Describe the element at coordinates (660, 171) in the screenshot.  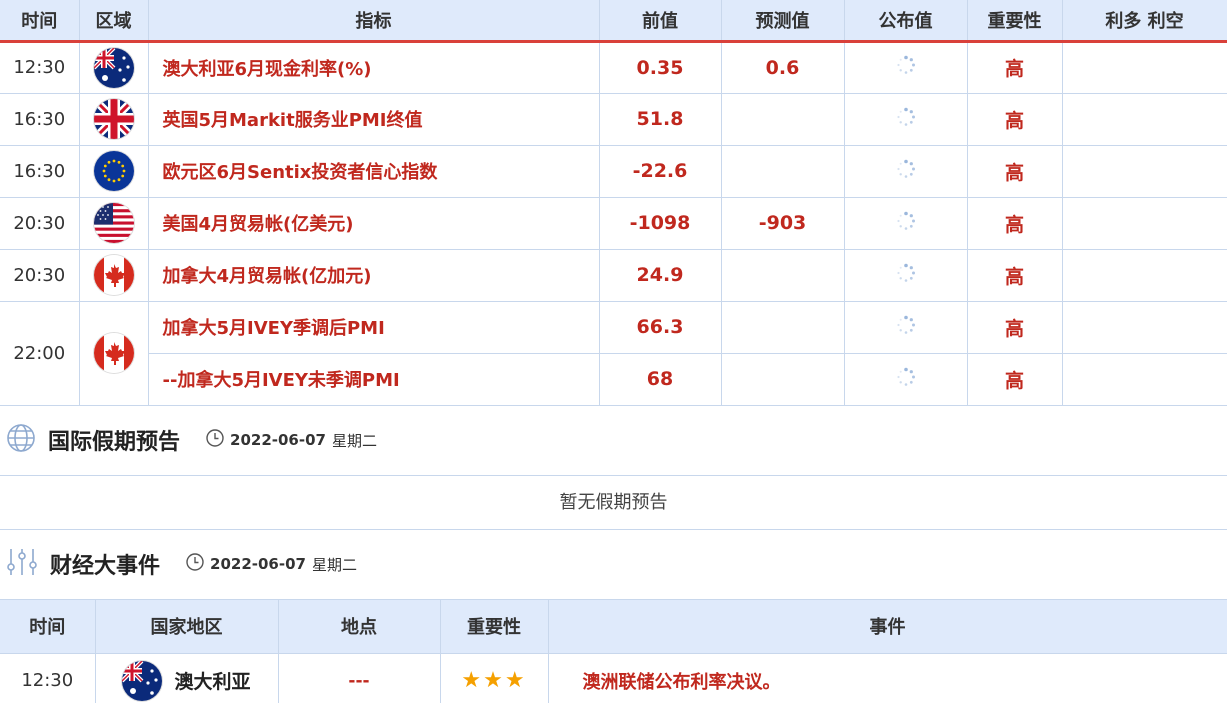
I see `row-previous: -22.6` at that location.